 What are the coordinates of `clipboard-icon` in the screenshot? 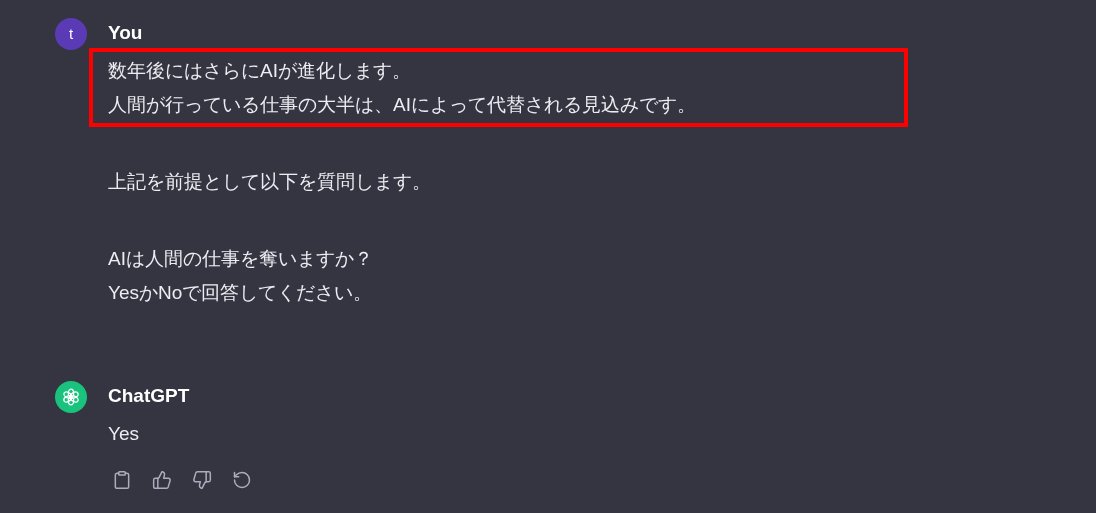 It's located at (122, 480).